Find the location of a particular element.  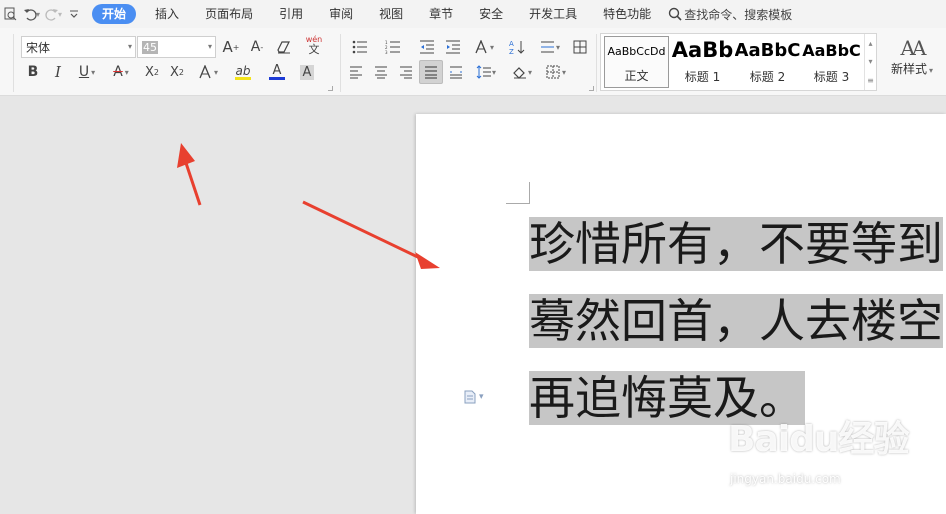

new-style-button: AA 新样式 ▾ is located at coordinates (912, 56).